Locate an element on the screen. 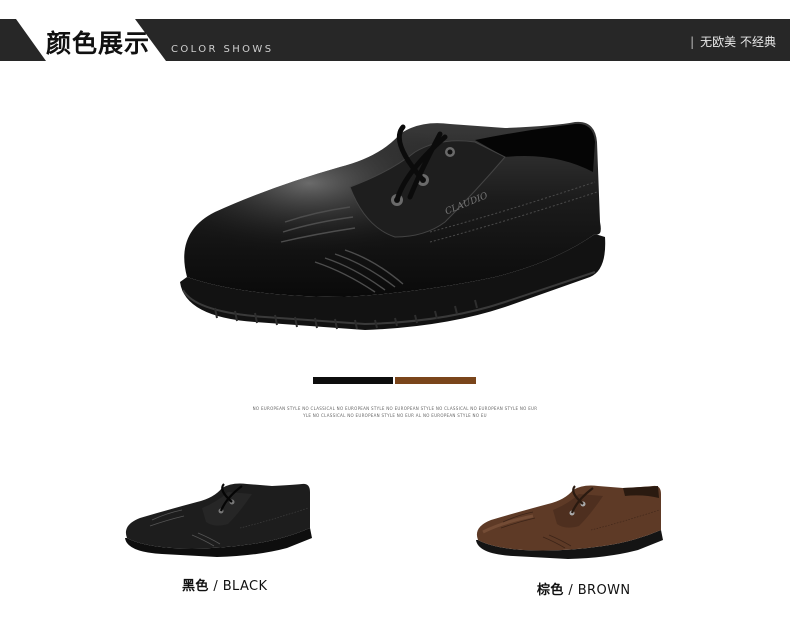 This screenshot has height=621, width=790. section-title: 颜色展示 is located at coordinates (98, 43).